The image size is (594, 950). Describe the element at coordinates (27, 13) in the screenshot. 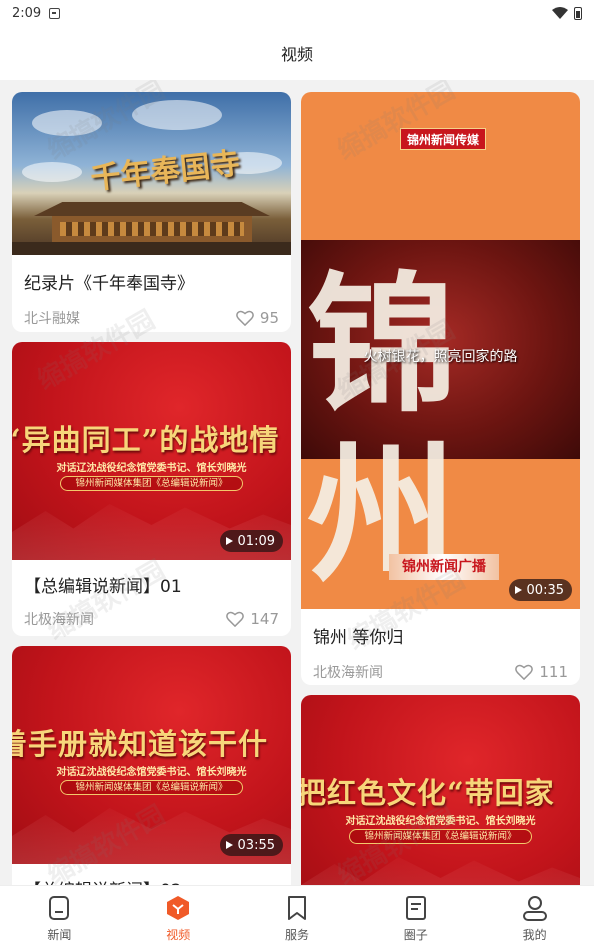

I see `status-time: 2:09` at that location.